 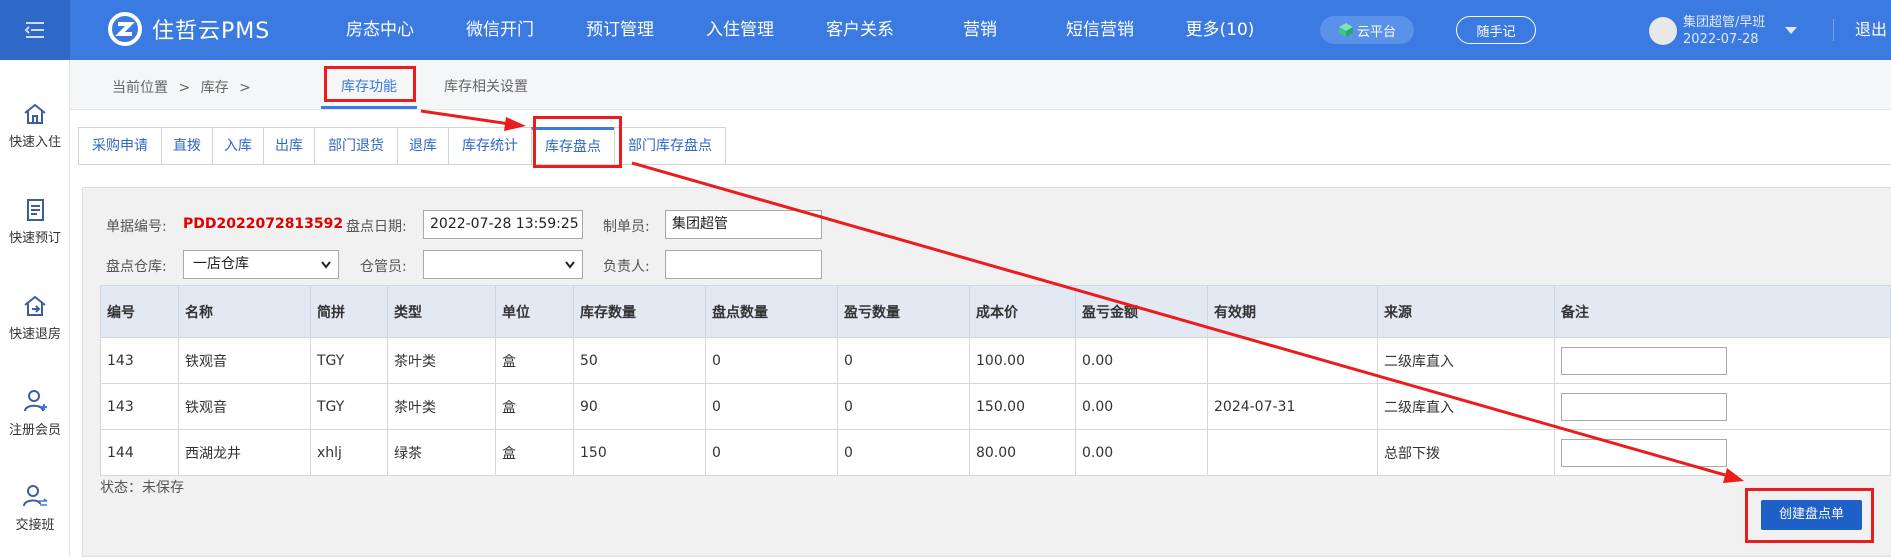 What do you see at coordinates (515, 124) in the screenshot?
I see `arrow-head-to-subtab` at bounding box center [515, 124].